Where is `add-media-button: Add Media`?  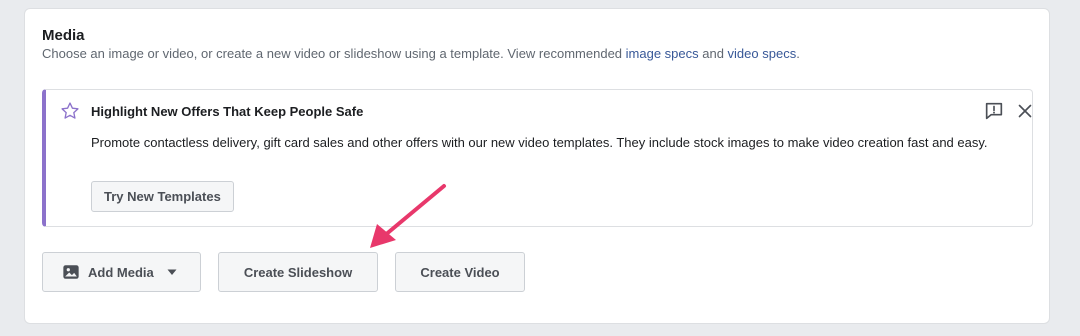
add-media-button: Add Media is located at coordinates (121, 272).